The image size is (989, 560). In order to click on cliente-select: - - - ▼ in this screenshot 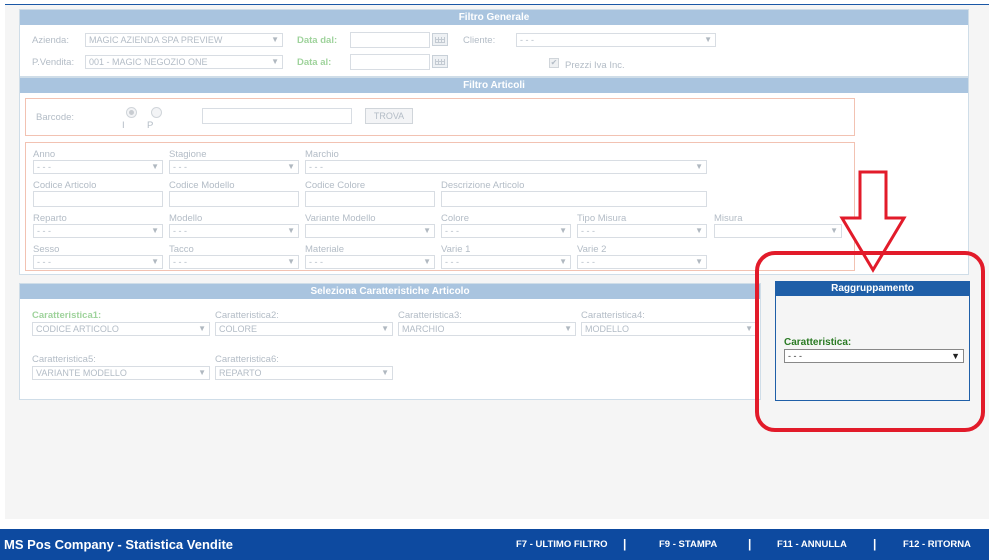, I will do `click(616, 40)`.